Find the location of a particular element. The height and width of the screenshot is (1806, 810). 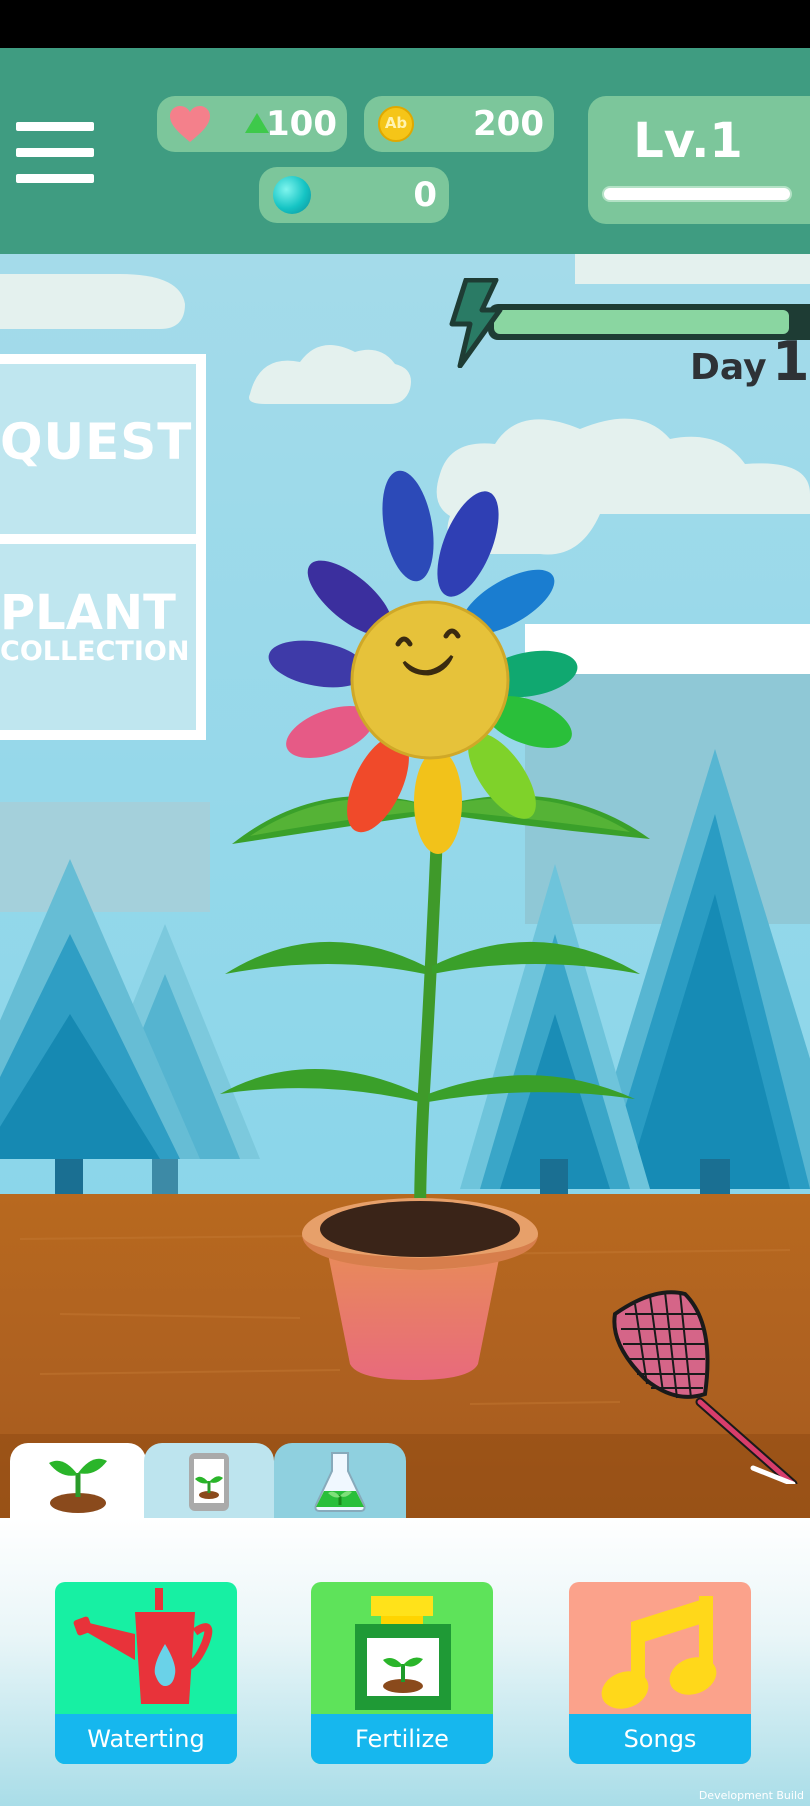

coin-icon: Ab is located at coordinates (396, 124).